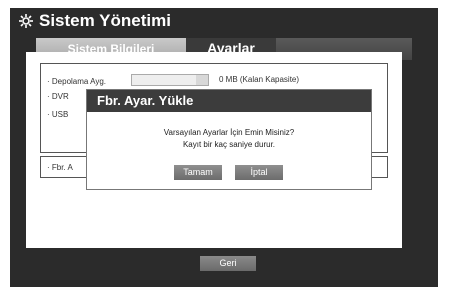 The image size is (449, 295). Describe the element at coordinates (259, 172) in the screenshot. I see `cancel-button: İptal` at that location.